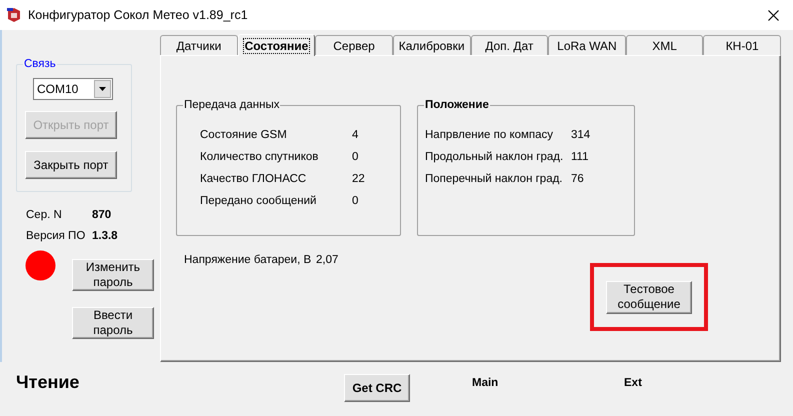  Describe the element at coordinates (277, 45) in the screenshot. I see `tab: Состояние` at that location.